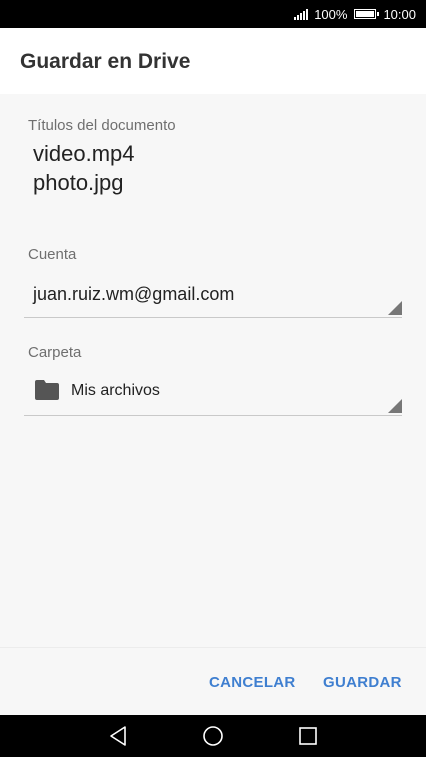 Image resolution: width=426 pixels, height=757 pixels. What do you see at coordinates (47, 390) in the screenshot?
I see `folder-icon` at bounding box center [47, 390].